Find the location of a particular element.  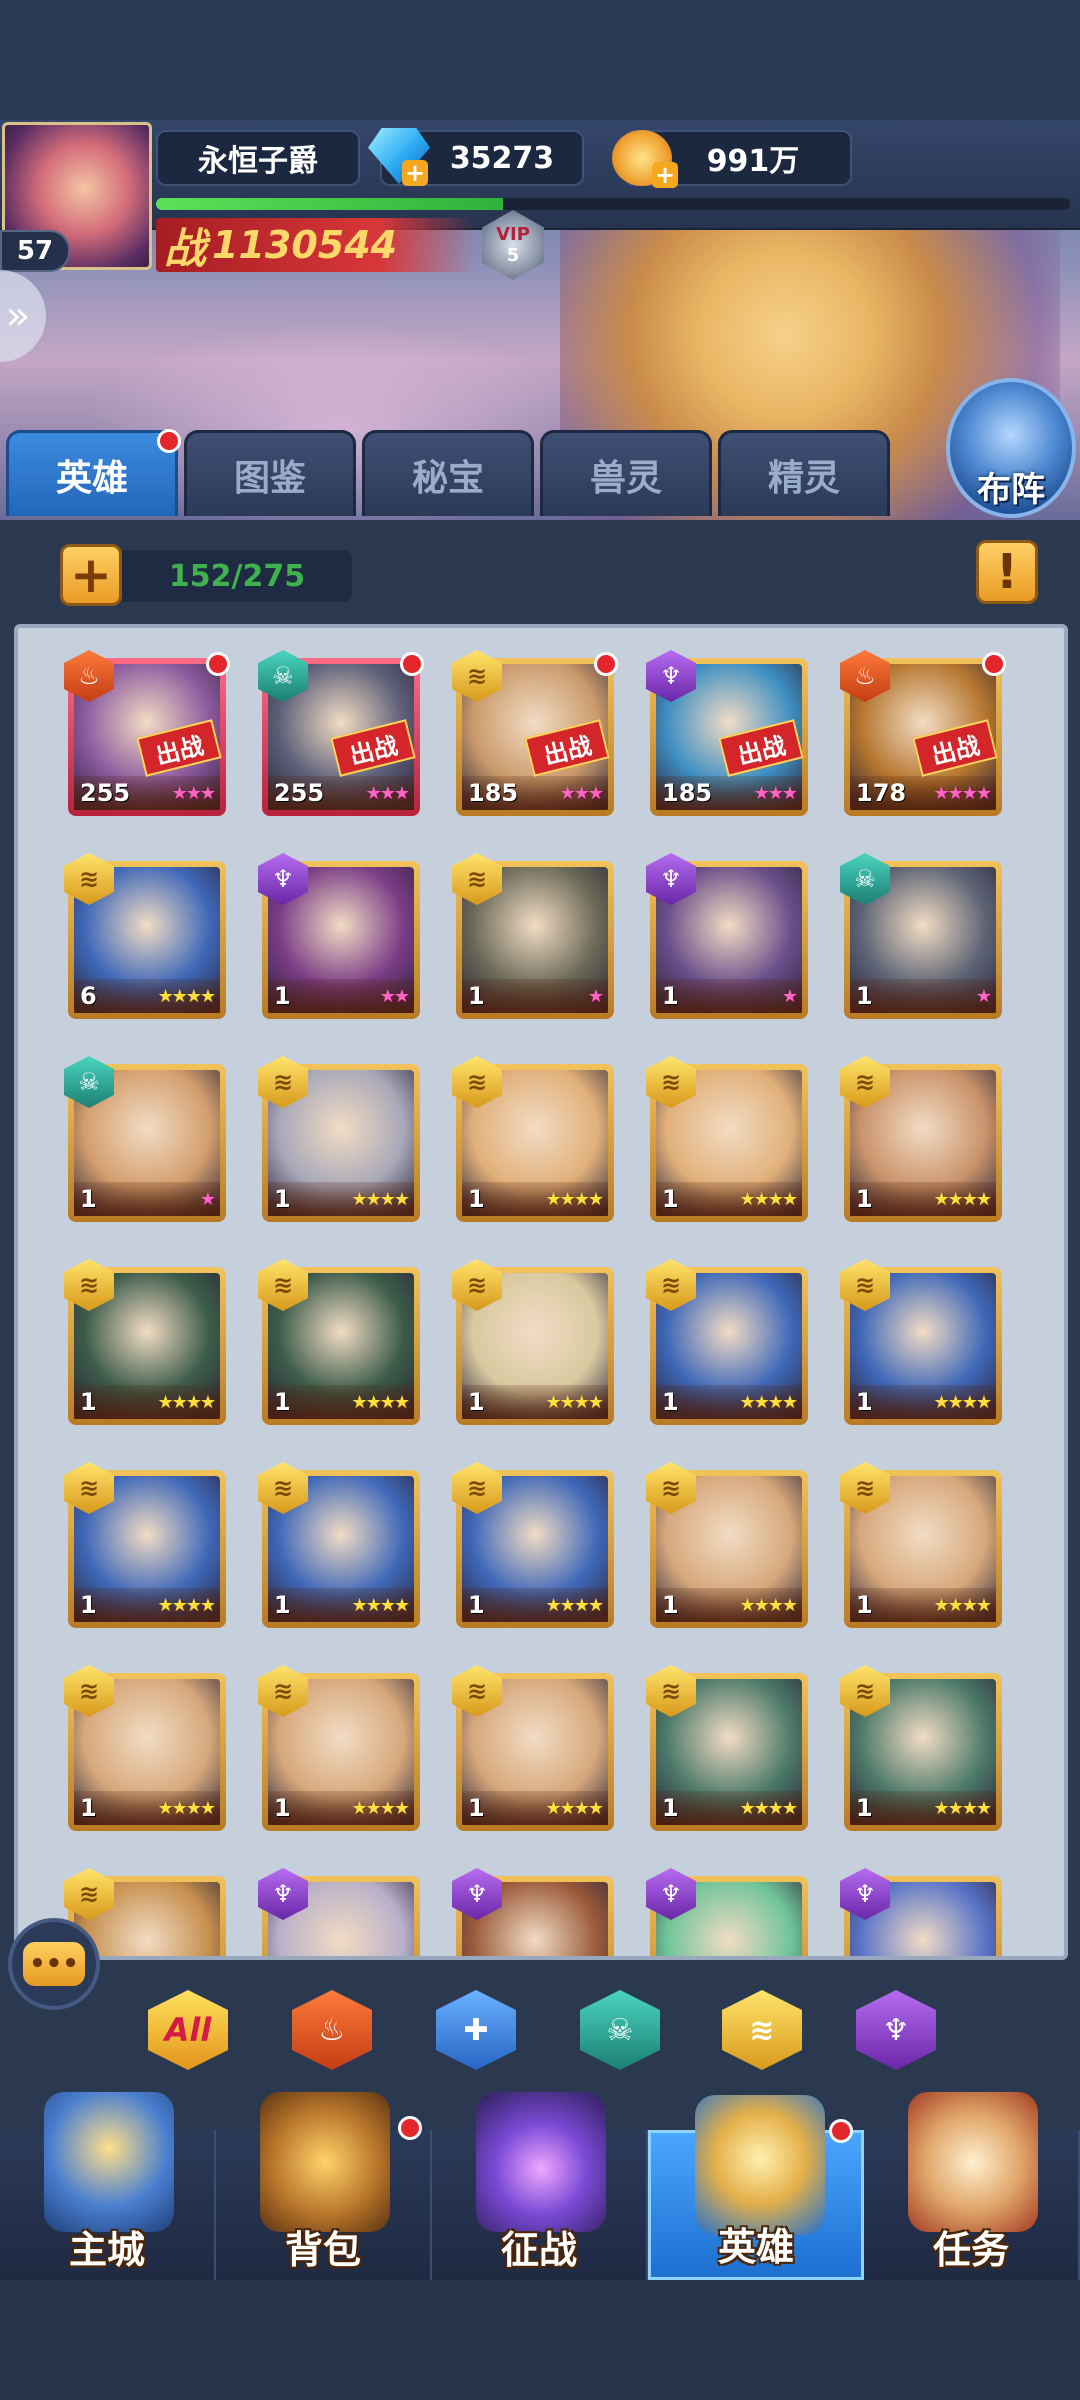

nav-label: 背包 is located at coordinates (322, 2250).